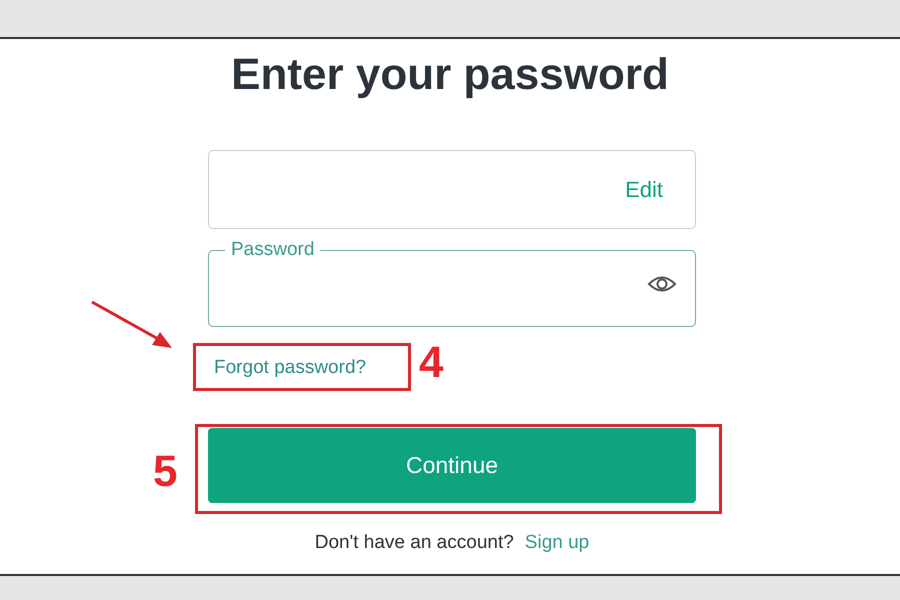 Image resolution: width=900 pixels, height=600 pixels. Describe the element at coordinates (450, 75) in the screenshot. I see `page-title: Enter your password` at that location.